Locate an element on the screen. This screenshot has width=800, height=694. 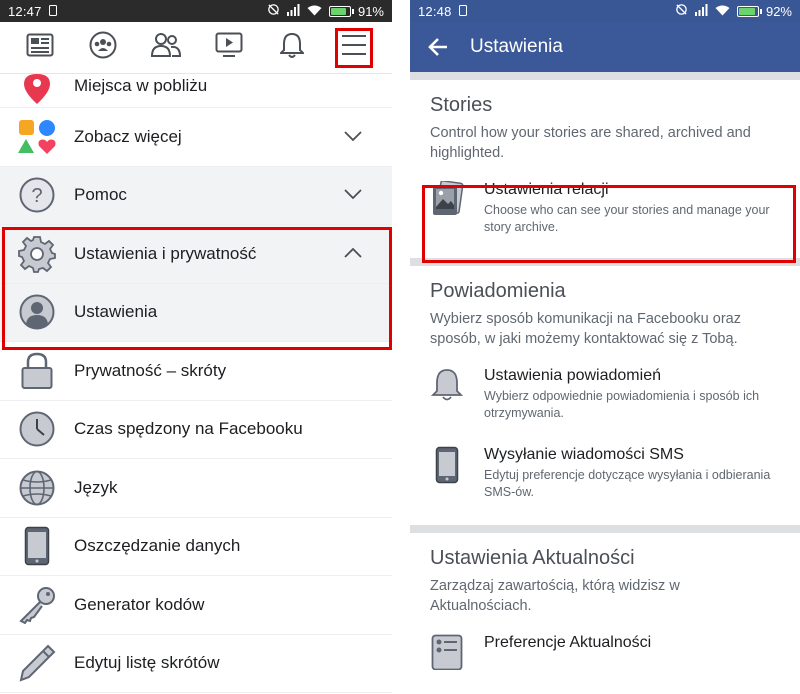
status-bar: 12:48 92% is located at coordinates (605, 11).